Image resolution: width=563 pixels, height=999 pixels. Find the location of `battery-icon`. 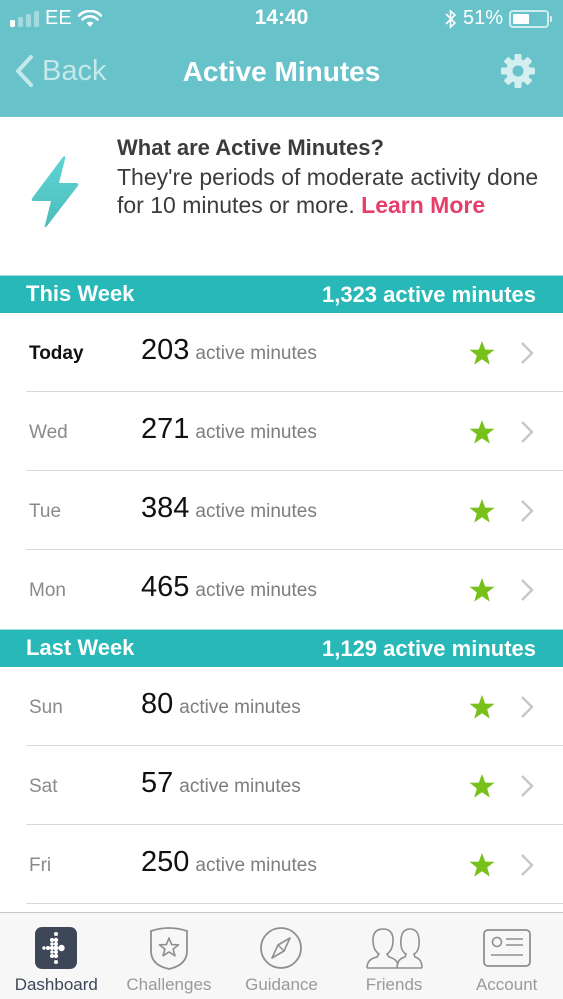

battery-icon is located at coordinates (530, 18).